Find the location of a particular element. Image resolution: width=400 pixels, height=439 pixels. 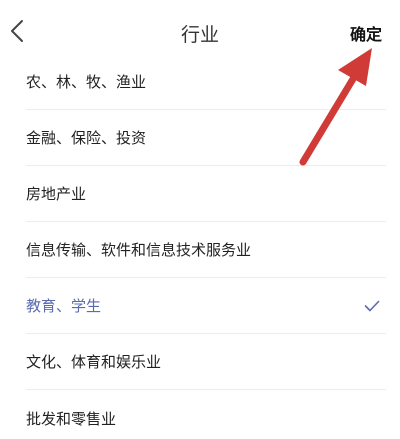

nav-header: 行业 确定 is located at coordinates (200, 31).